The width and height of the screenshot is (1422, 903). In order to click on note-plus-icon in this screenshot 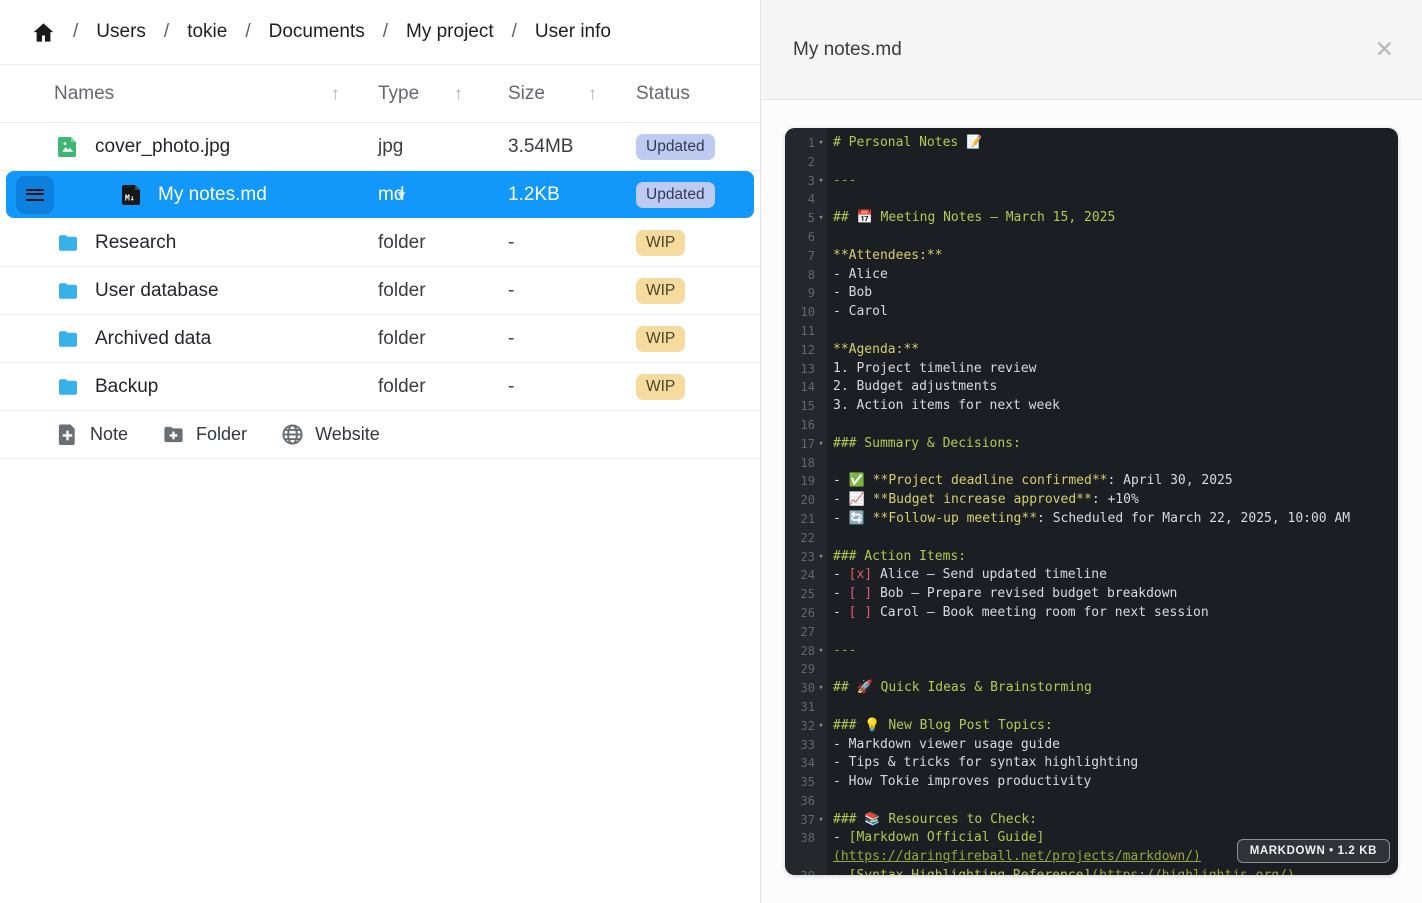, I will do `click(67, 434)`.